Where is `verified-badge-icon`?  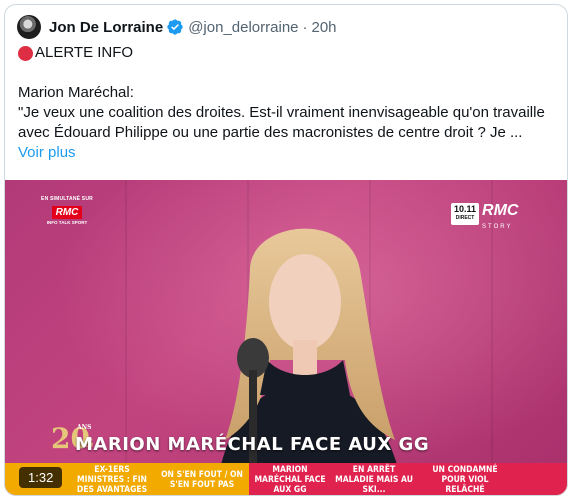
verified-badge-icon is located at coordinates (175, 27).